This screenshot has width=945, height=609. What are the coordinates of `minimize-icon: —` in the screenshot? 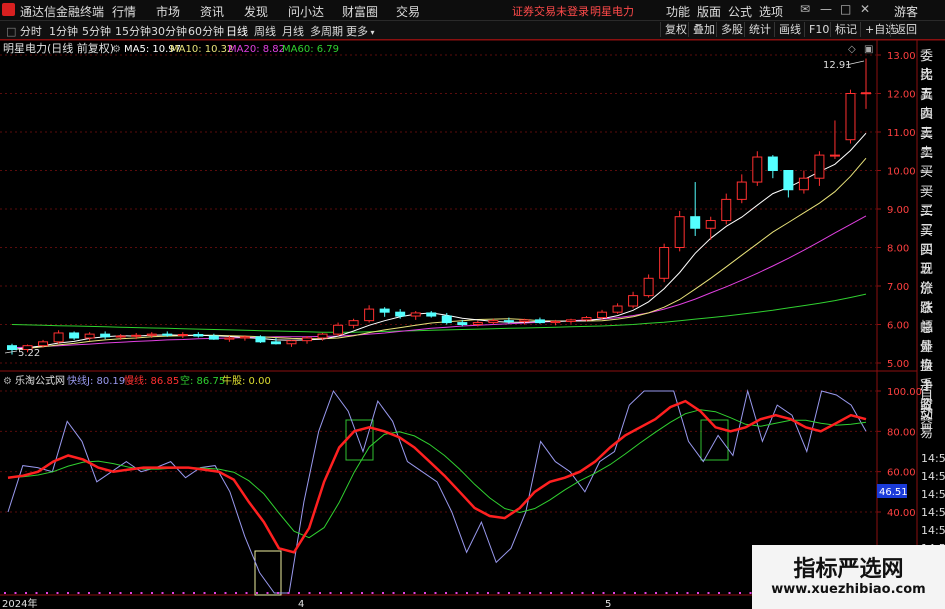 It's located at (826, 9).